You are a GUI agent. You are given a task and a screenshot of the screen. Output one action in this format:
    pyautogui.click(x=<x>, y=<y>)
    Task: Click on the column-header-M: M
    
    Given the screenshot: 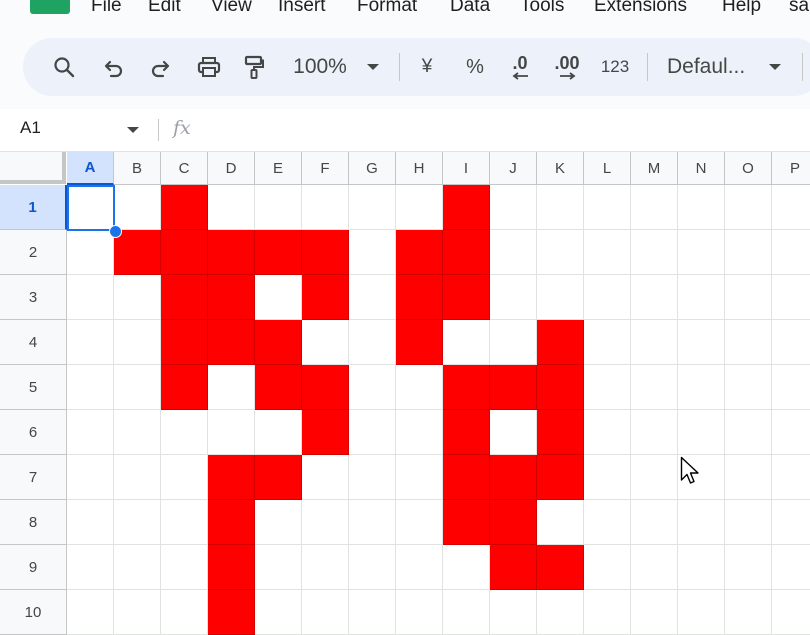 What is the action you would take?
    pyautogui.click(x=654, y=168)
    